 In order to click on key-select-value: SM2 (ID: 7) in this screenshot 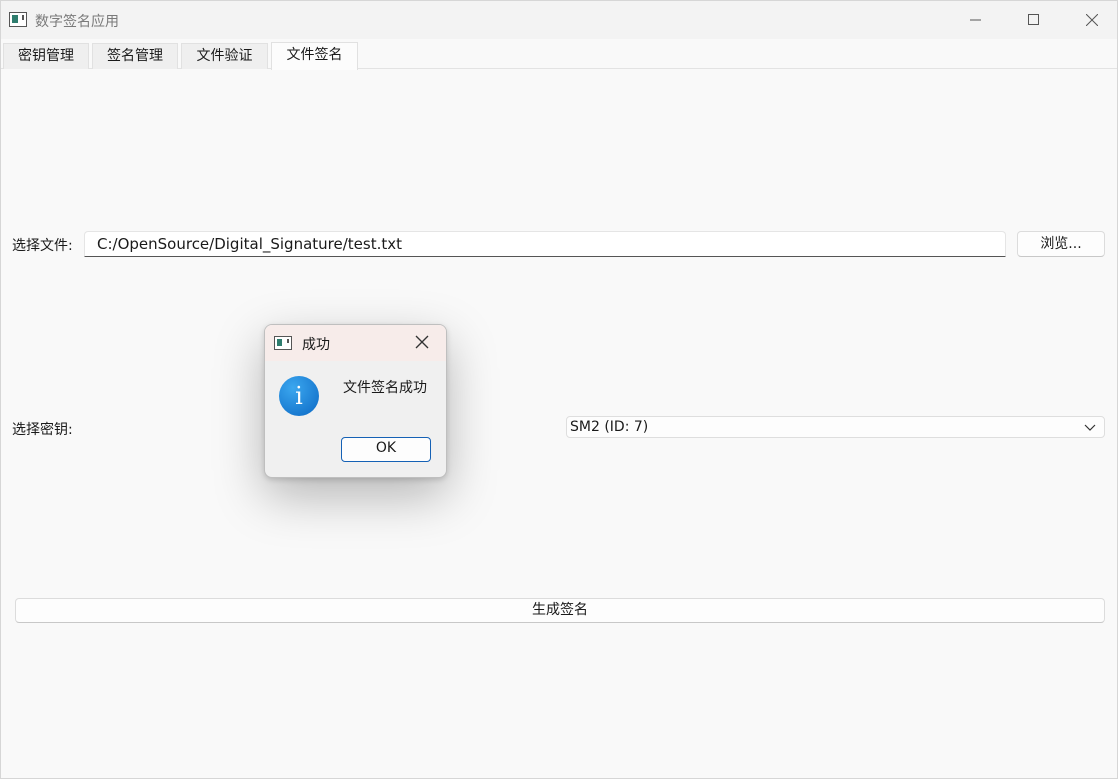, I will do `click(609, 427)`.